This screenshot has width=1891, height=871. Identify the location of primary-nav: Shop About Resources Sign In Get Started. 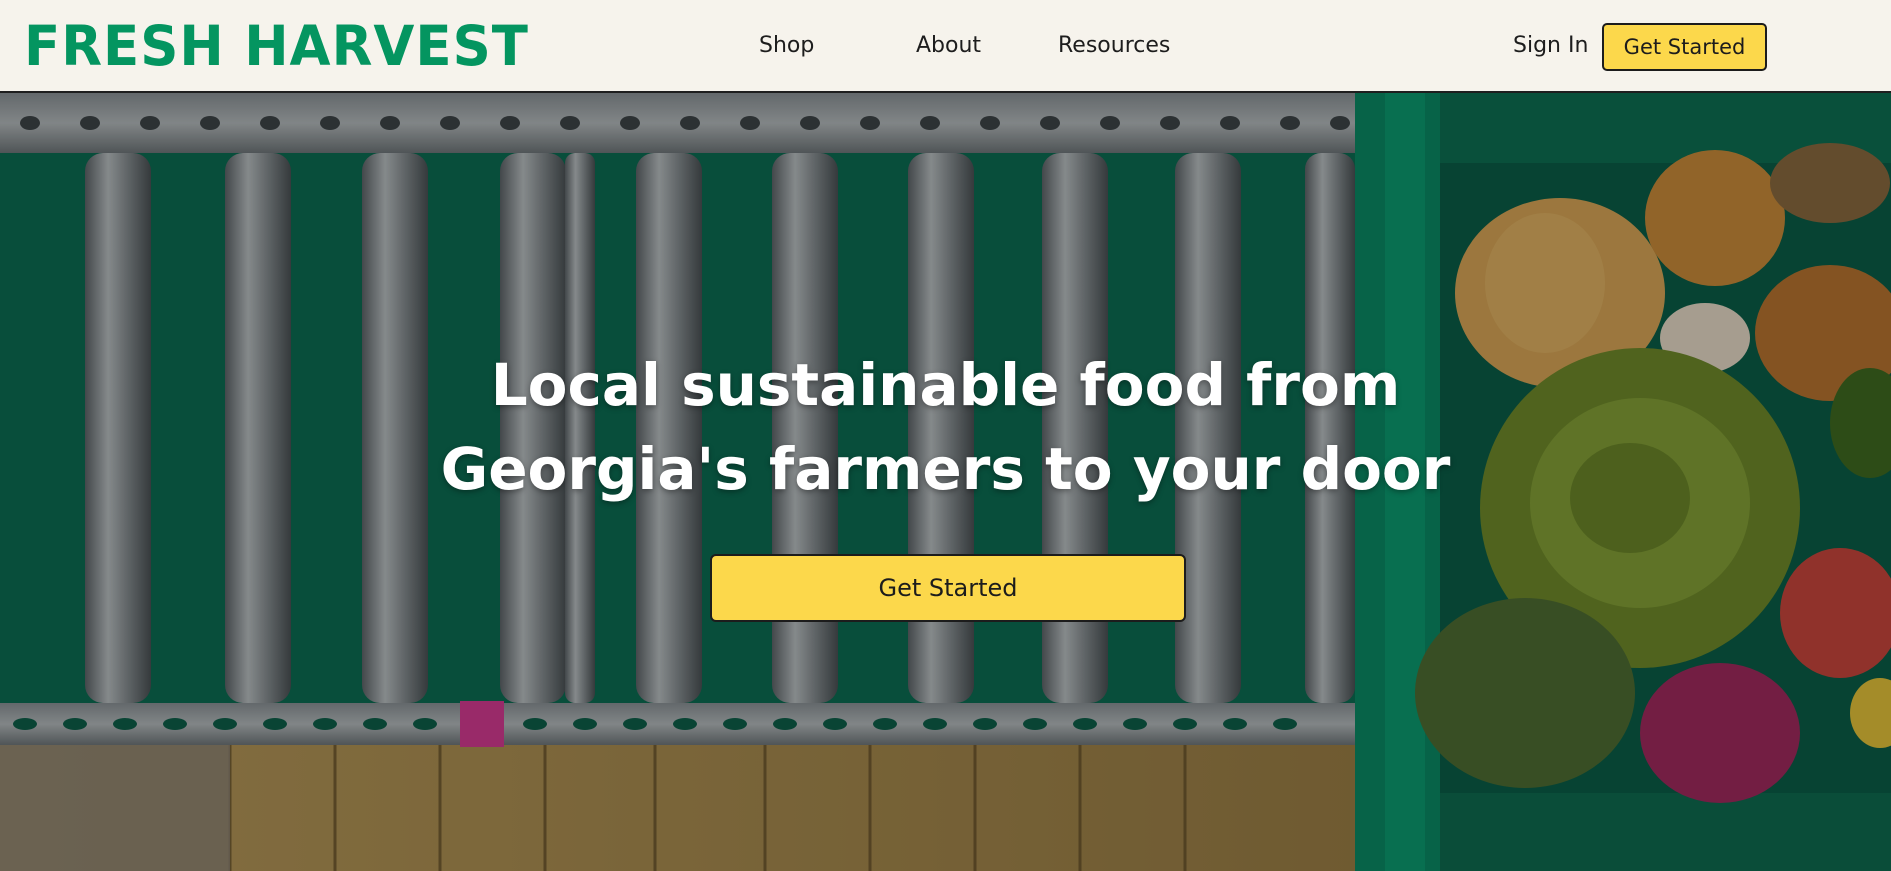
(945, 46).